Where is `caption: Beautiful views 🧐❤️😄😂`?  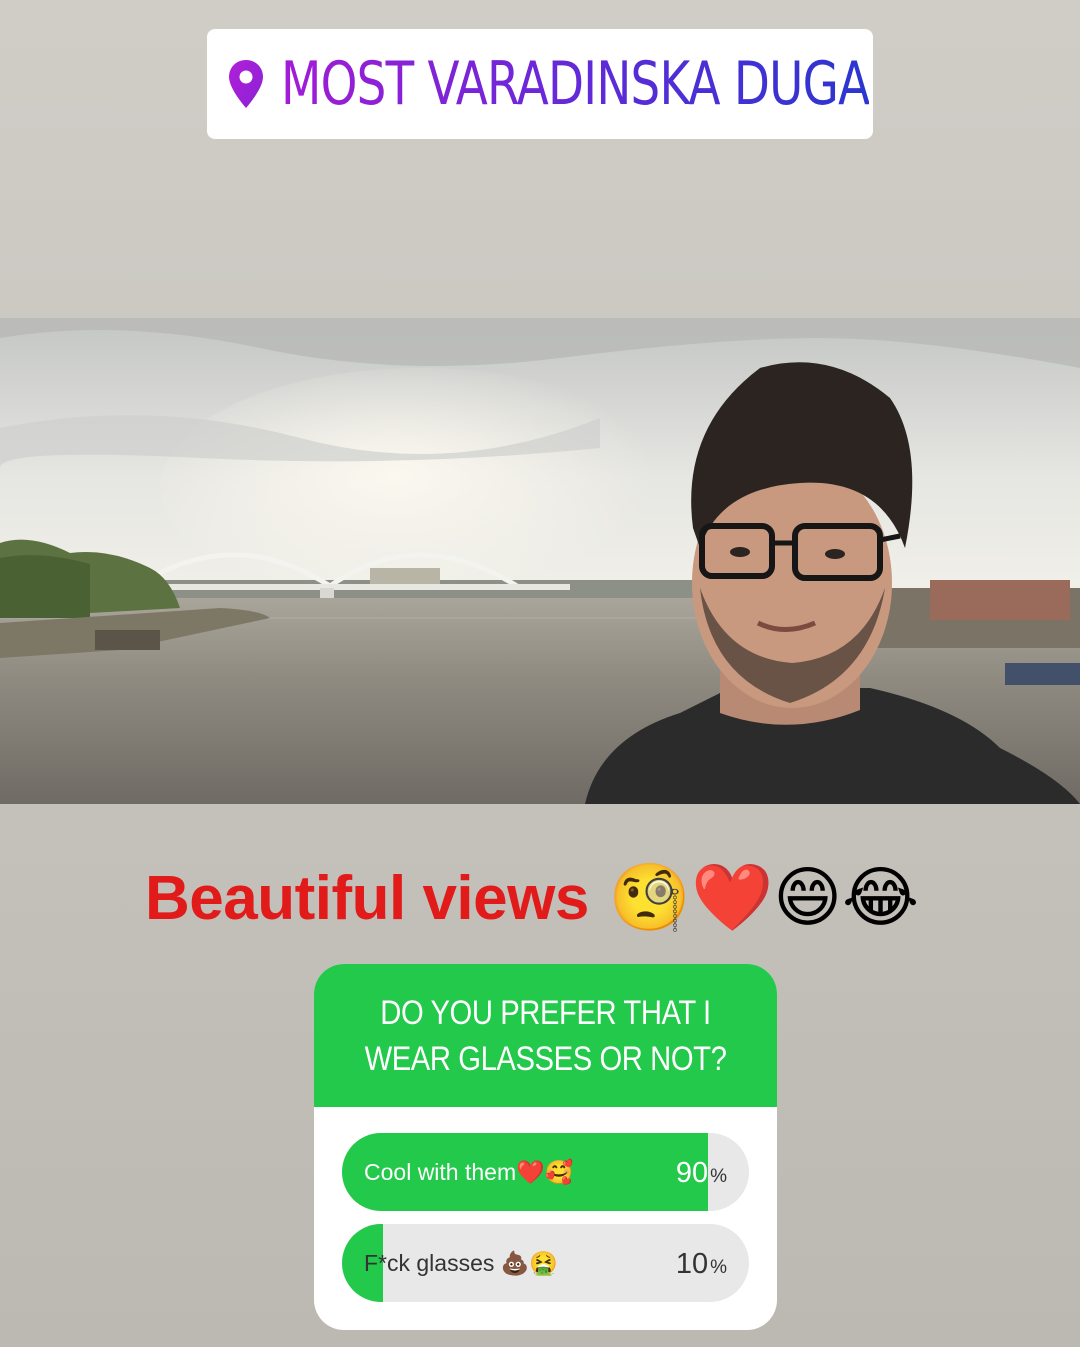 caption: Beautiful views 🧐❤️😄😂 is located at coordinates (532, 898).